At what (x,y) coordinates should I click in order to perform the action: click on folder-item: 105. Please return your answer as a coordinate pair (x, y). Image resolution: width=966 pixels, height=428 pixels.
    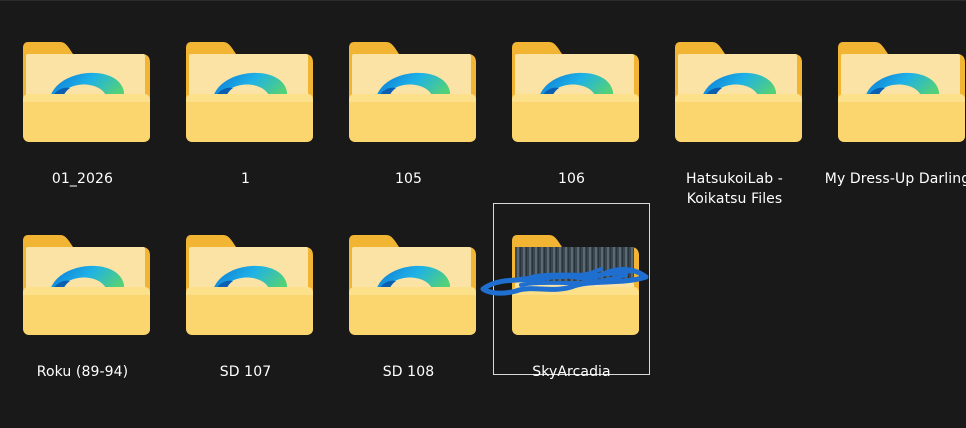
    Looking at the image, I should click on (408, 98).